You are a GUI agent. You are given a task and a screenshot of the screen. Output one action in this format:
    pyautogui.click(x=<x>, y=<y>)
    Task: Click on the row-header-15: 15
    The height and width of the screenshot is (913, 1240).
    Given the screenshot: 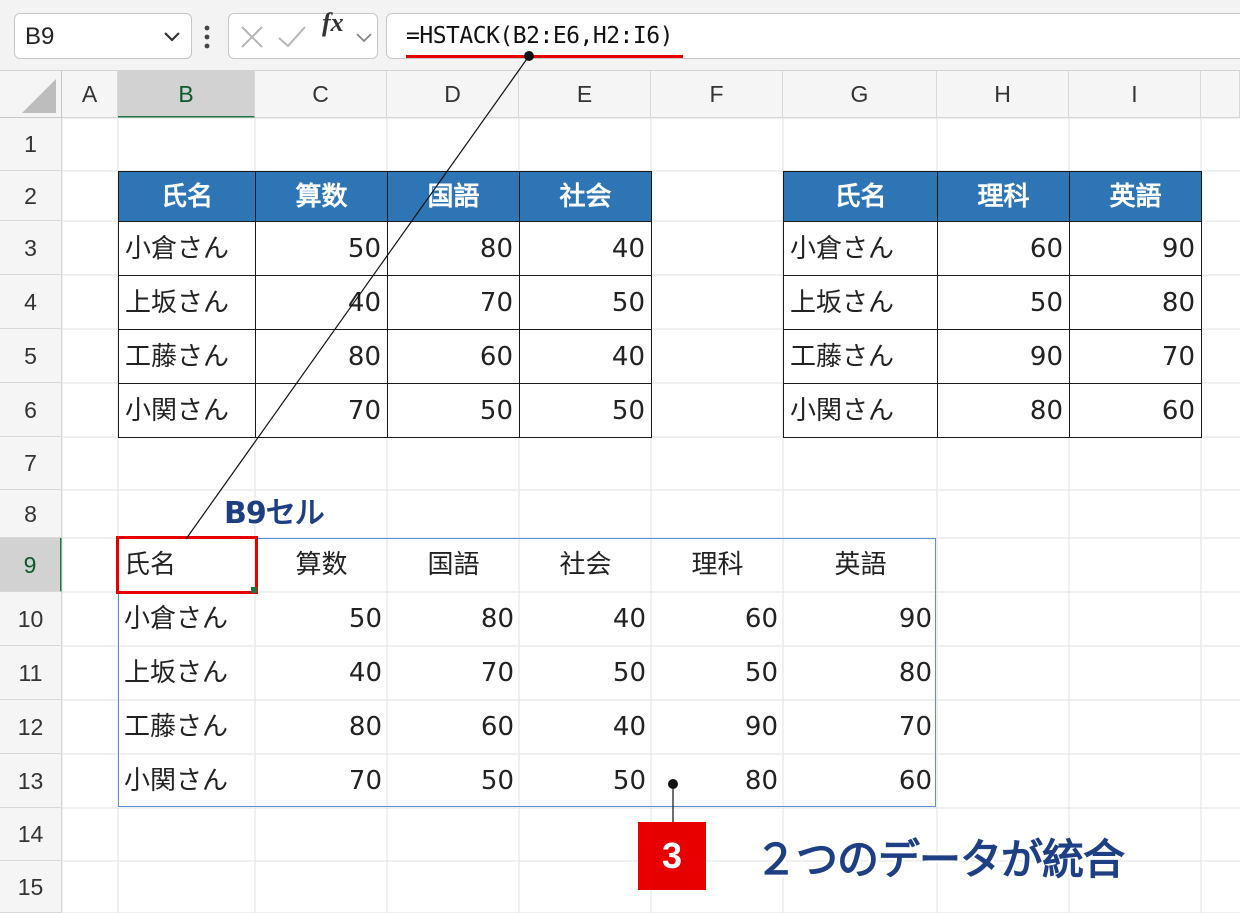 What is the action you would take?
    pyautogui.click(x=31, y=887)
    